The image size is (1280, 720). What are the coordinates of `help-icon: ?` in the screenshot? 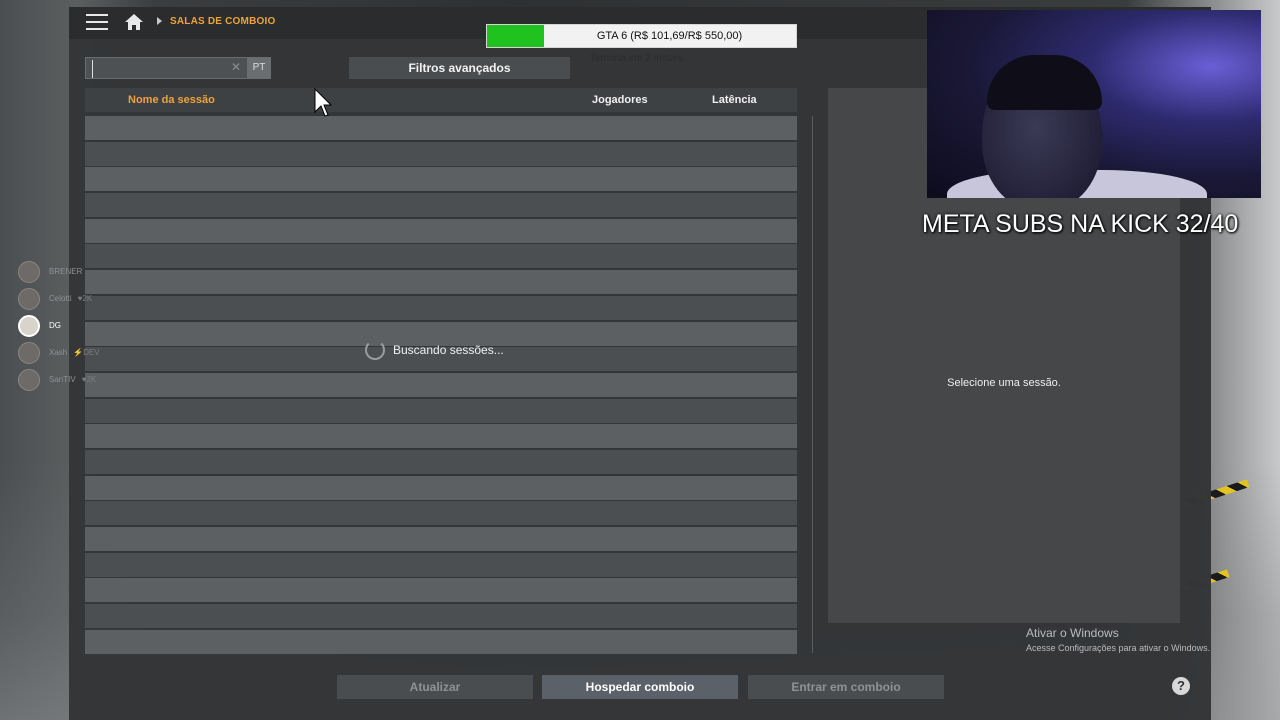 It's located at (1181, 686).